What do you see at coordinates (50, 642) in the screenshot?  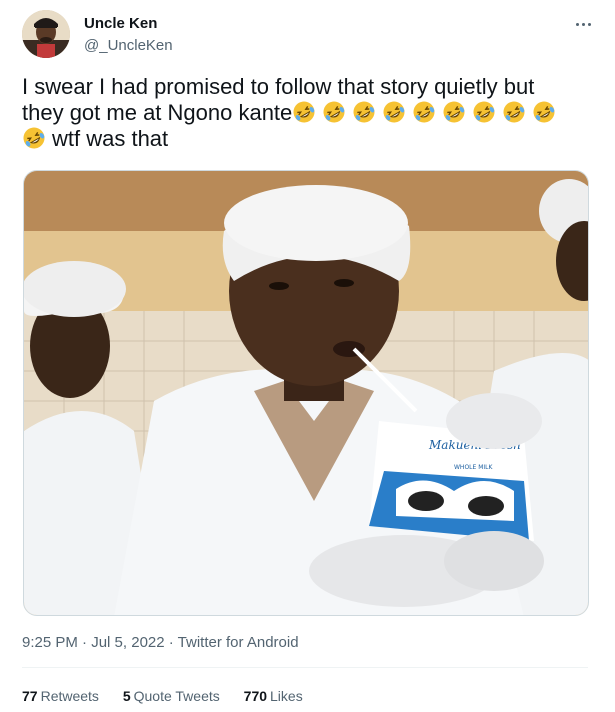 I see `tweet-time: 9:25 PM` at bounding box center [50, 642].